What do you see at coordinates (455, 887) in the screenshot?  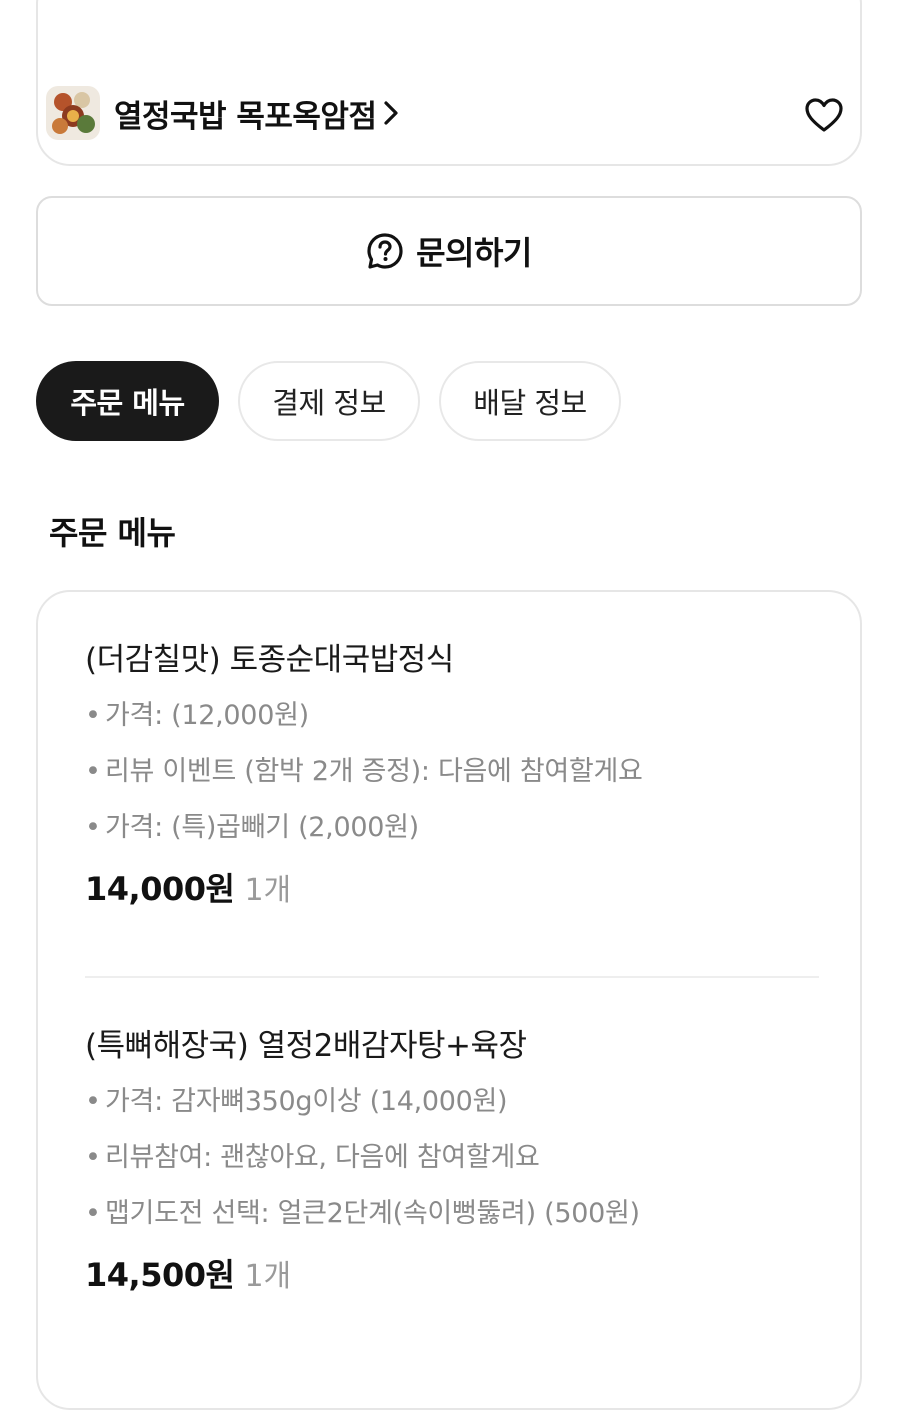 I see `price-row: 14,000원 1개` at bounding box center [455, 887].